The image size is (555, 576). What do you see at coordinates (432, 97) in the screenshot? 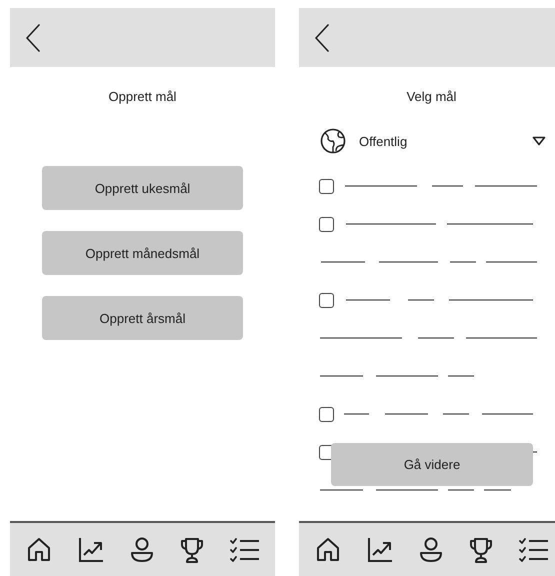
I see `screen-title: Velg mål` at bounding box center [432, 97].